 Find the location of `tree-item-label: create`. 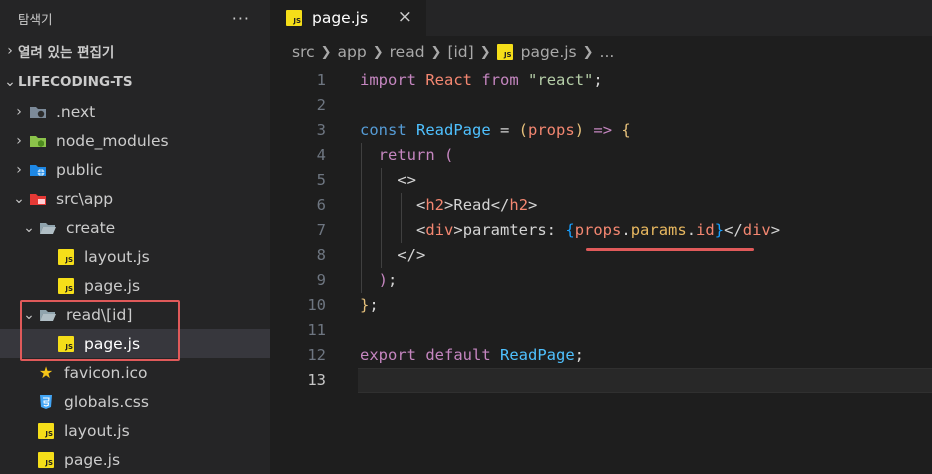

tree-item-label: create is located at coordinates (91, 227).